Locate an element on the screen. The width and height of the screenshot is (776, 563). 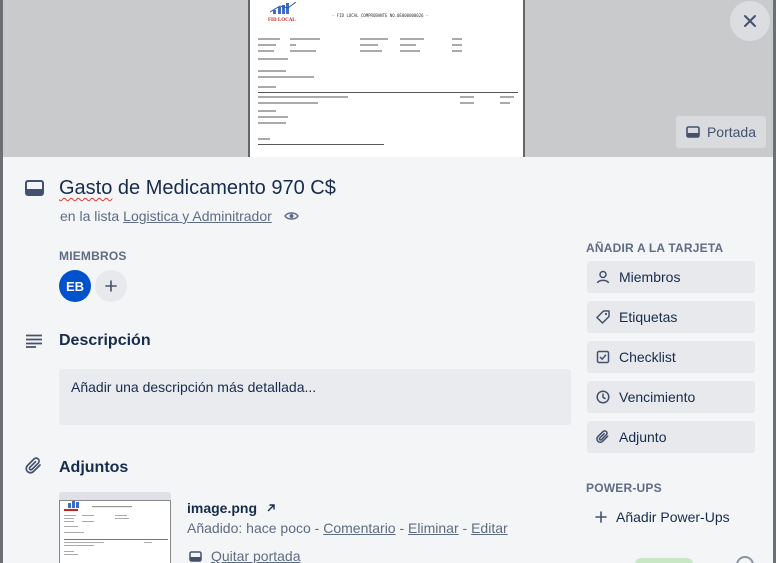
person-icon is located at coordinates (603, 277).